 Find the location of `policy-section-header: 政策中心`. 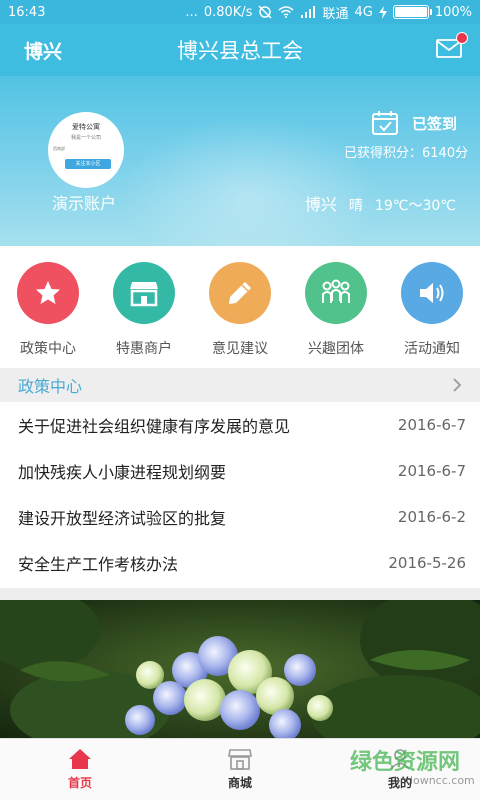

policy-section-header: 政策中心 is located at coordinates (240, 385).